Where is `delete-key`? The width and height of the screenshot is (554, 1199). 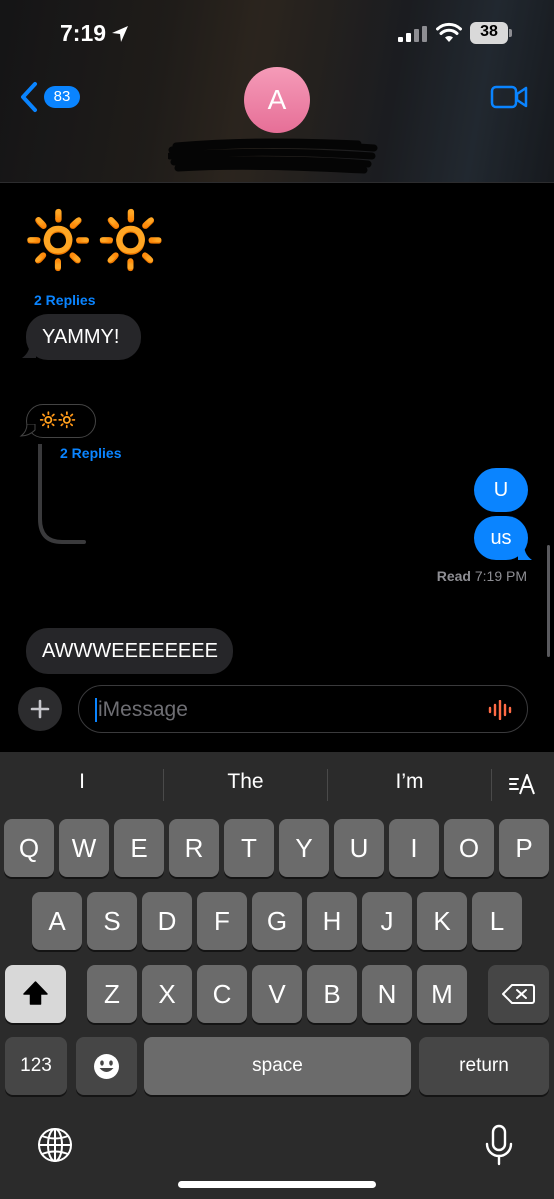 delete-key is located at coordinates (518, 994).